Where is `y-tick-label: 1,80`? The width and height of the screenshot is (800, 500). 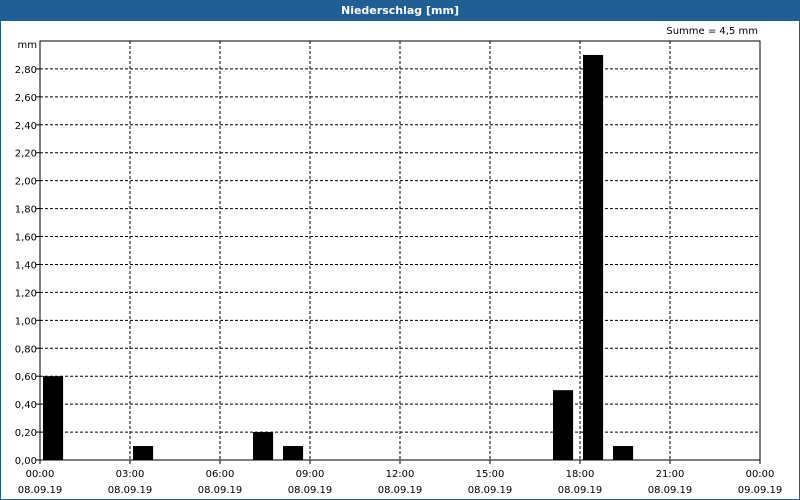
y-tick-label: 1,80 is located at coordinates (26, 210).